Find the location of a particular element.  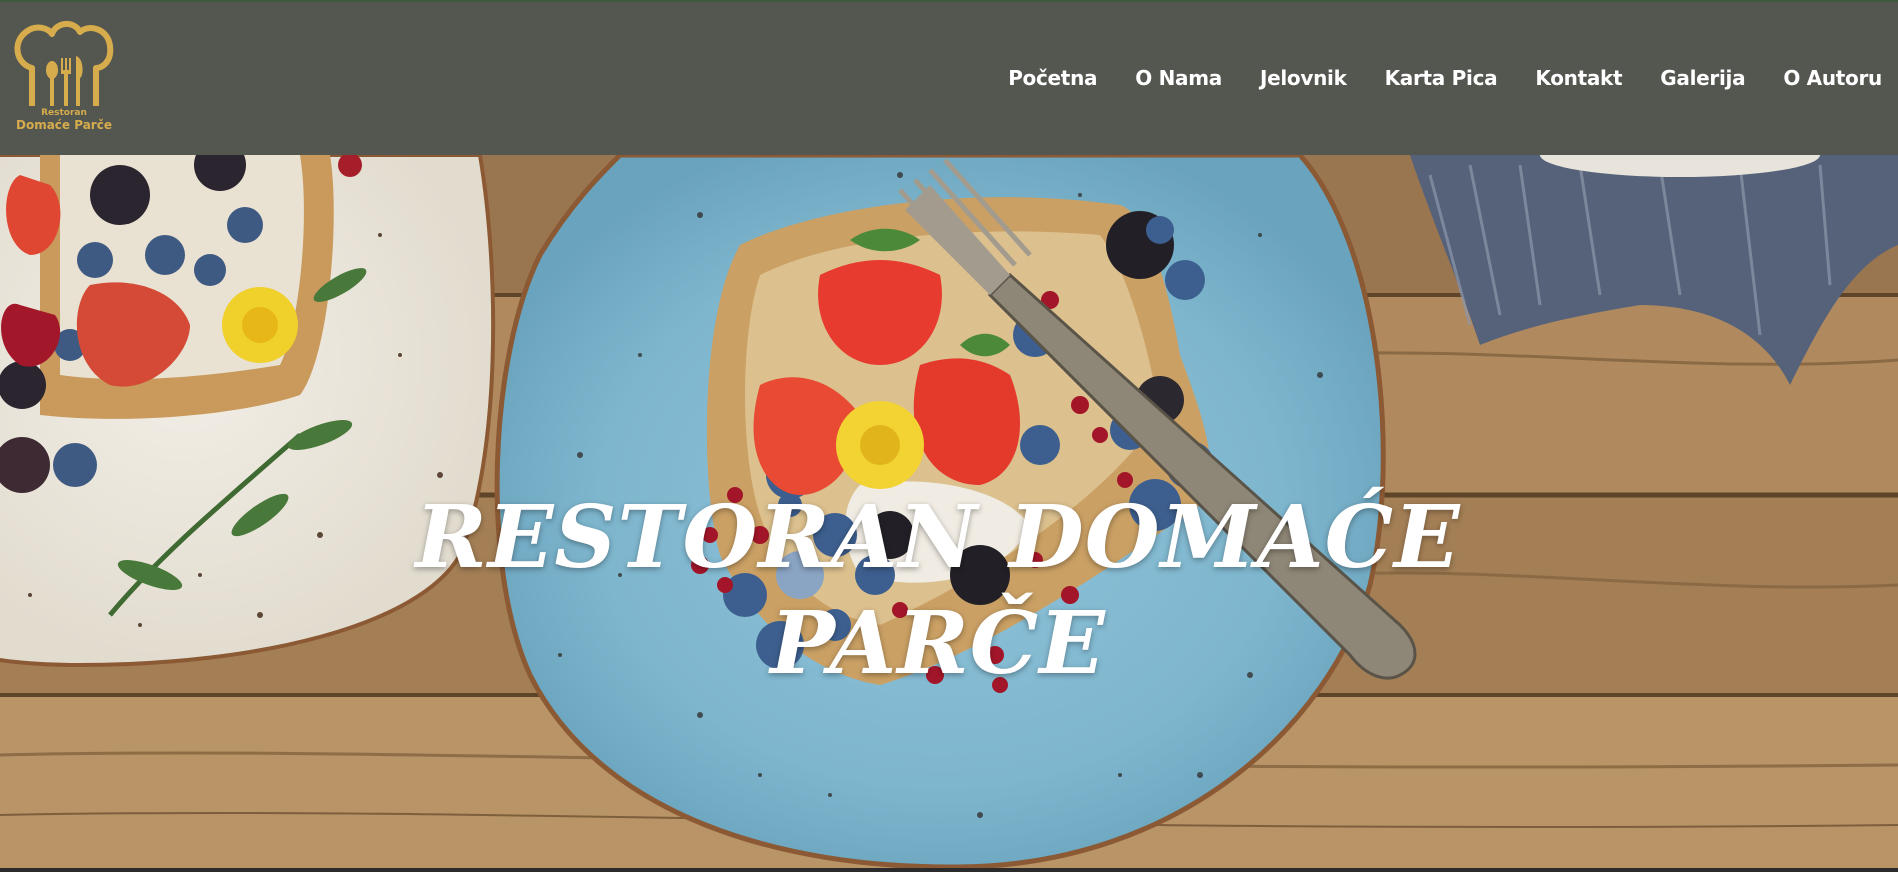

nav-link-kontakt: Kontakt is located at coordinates (1578, 78).